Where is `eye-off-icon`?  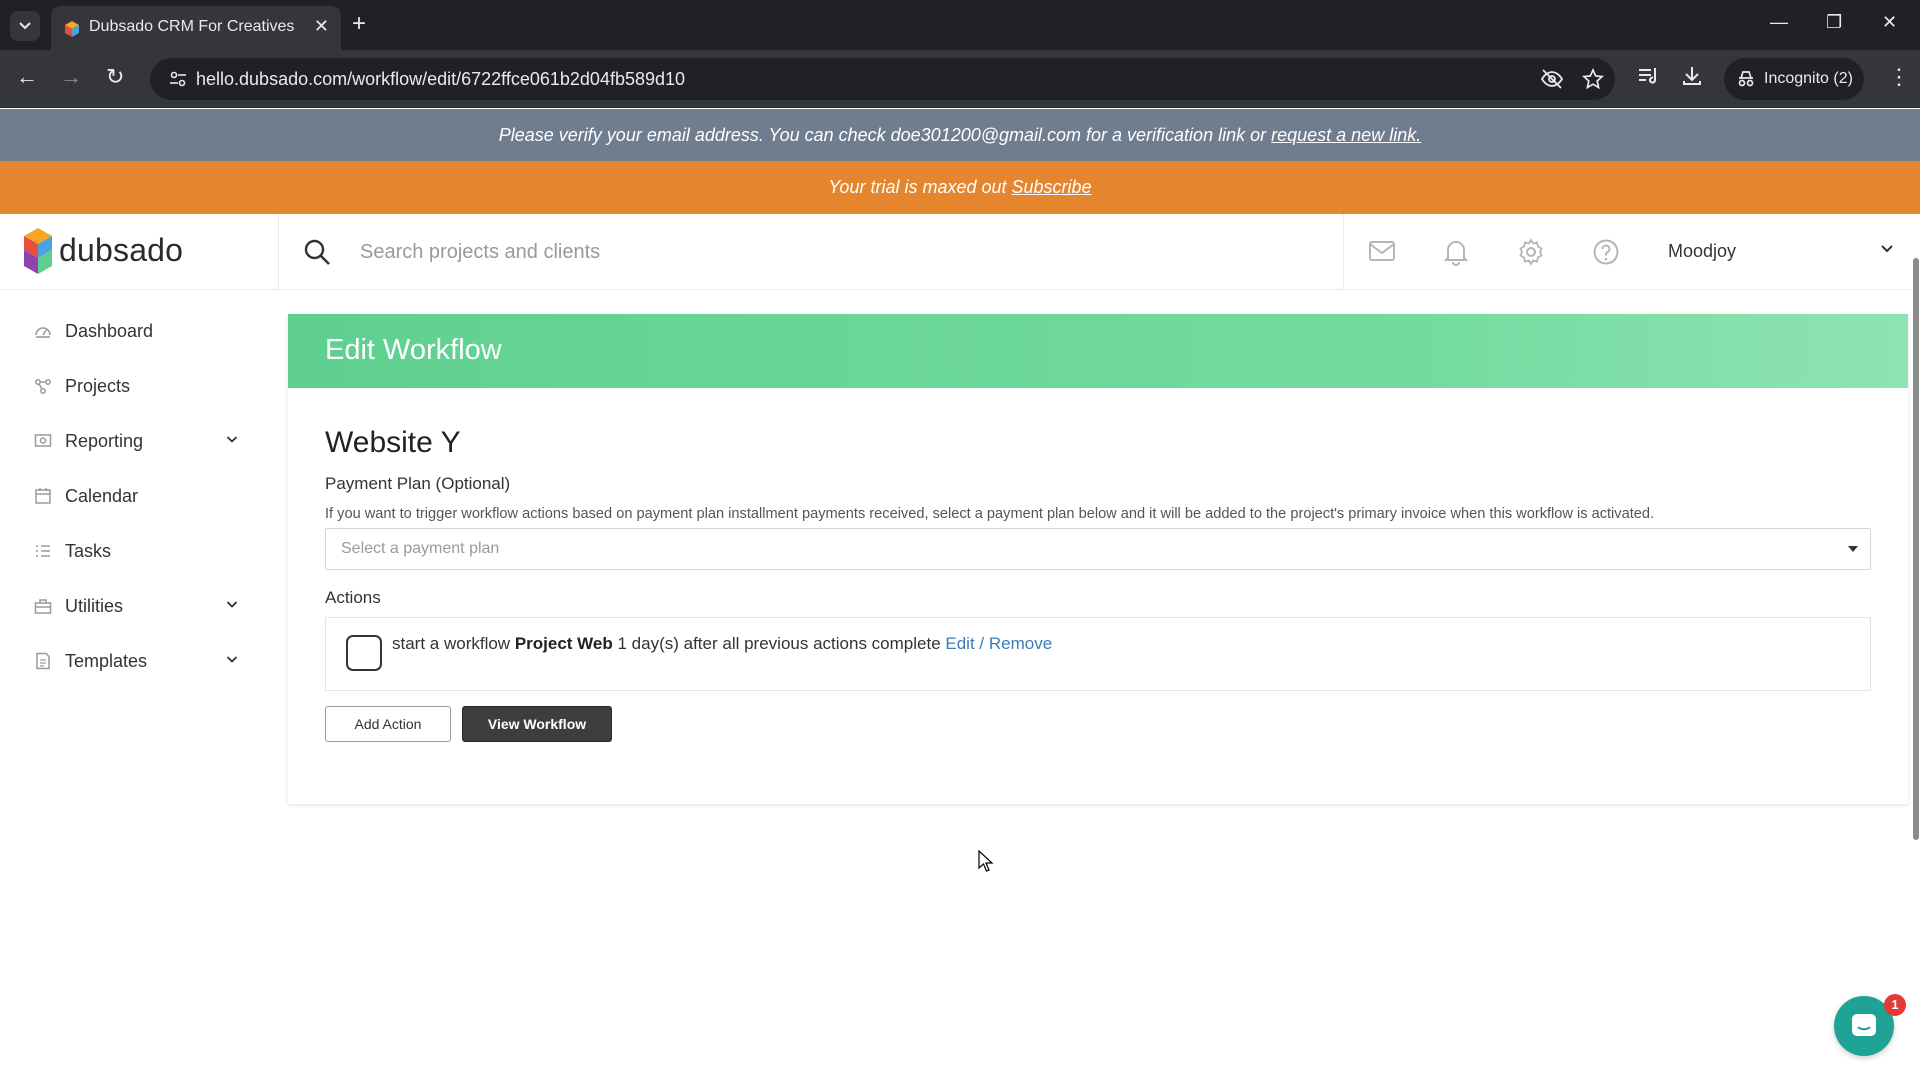
eye-off-icon is located at coordinates (1552, 79).